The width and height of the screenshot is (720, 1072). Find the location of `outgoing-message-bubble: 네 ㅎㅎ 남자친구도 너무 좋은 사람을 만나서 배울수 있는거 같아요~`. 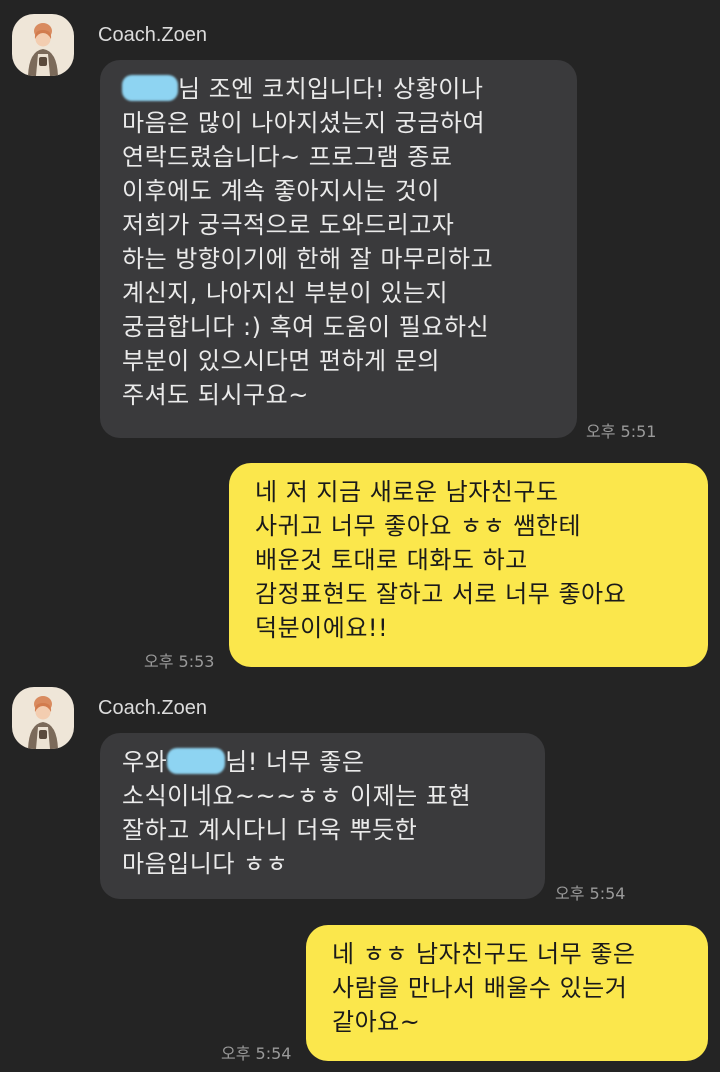

outgoing-message-bubble: 네 ㅎㅎ 남자친구도 너무 좋은 사람을 만나서 배울수 있는거 같아요~ is located at coordinates (507, 993).